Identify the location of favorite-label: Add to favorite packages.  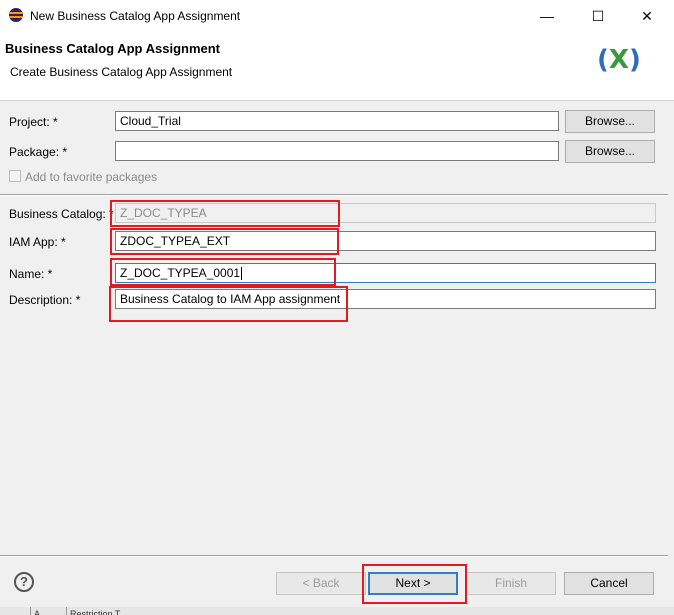
(91, 177).